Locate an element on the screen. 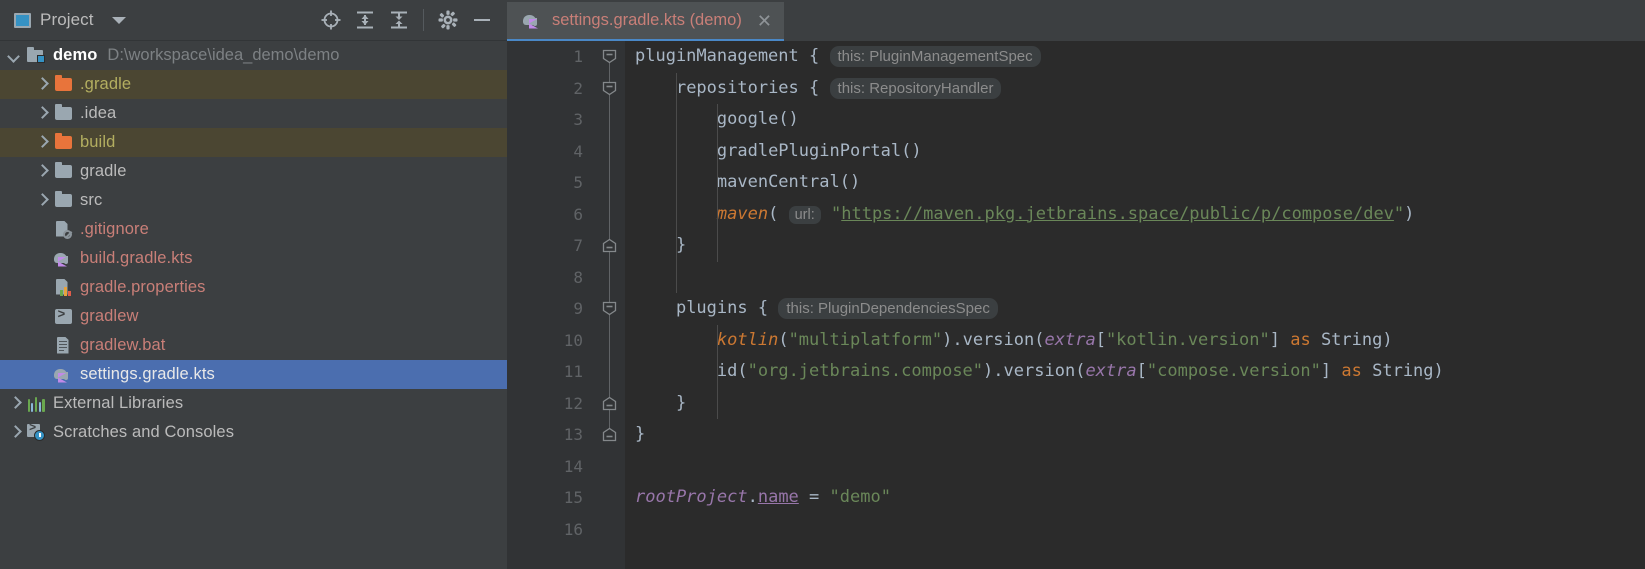 The image size is (1645, 569). tree-row--idea: .idea is located at coordinates (253, 113).